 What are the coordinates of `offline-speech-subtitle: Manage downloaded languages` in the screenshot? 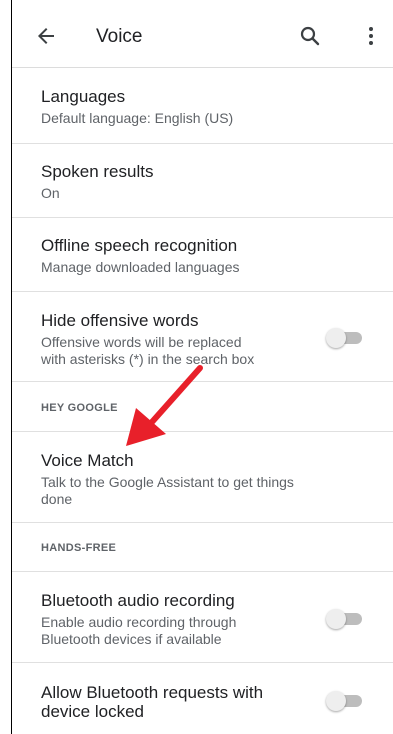 It's located at (140, 267).